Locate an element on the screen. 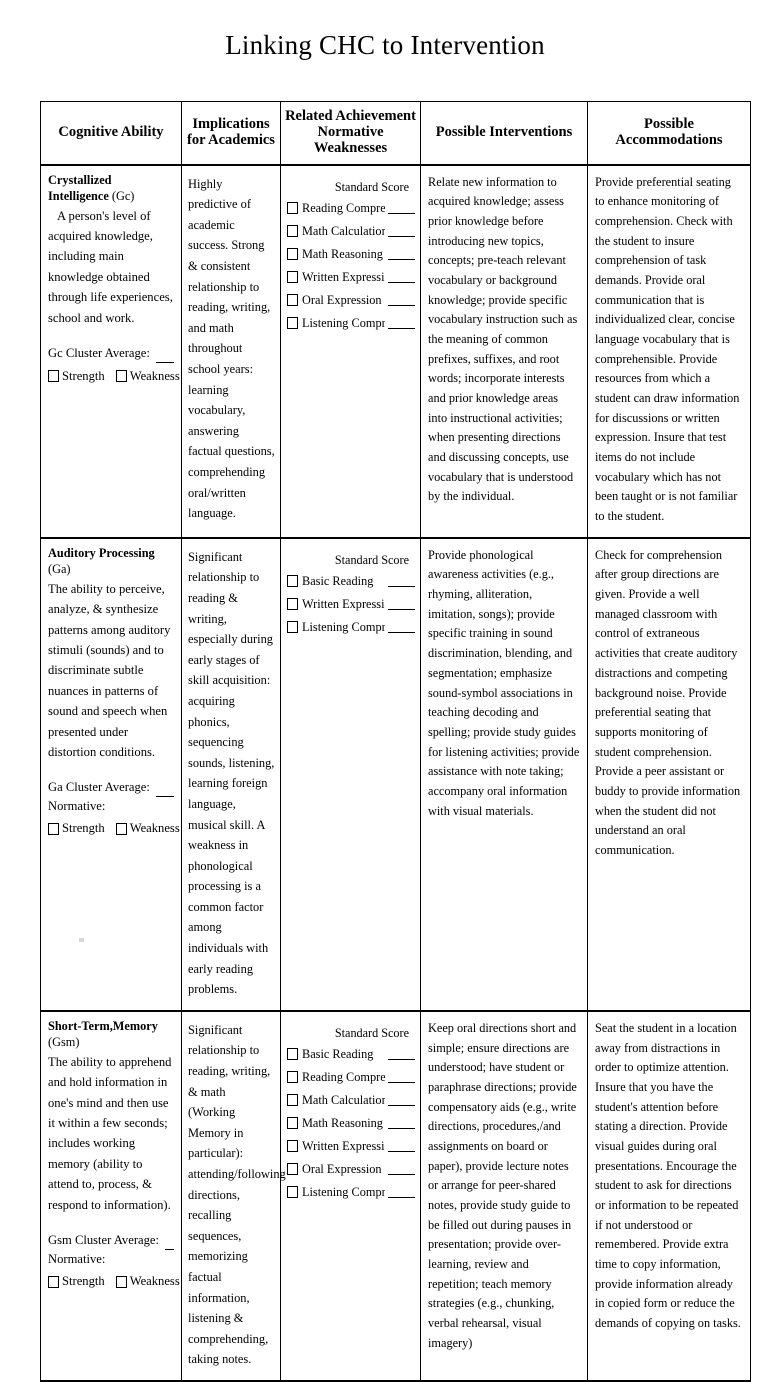 The width and height of the screenshot is (770, 1382). page-artifact-mark is located at coordinates (81, 940).